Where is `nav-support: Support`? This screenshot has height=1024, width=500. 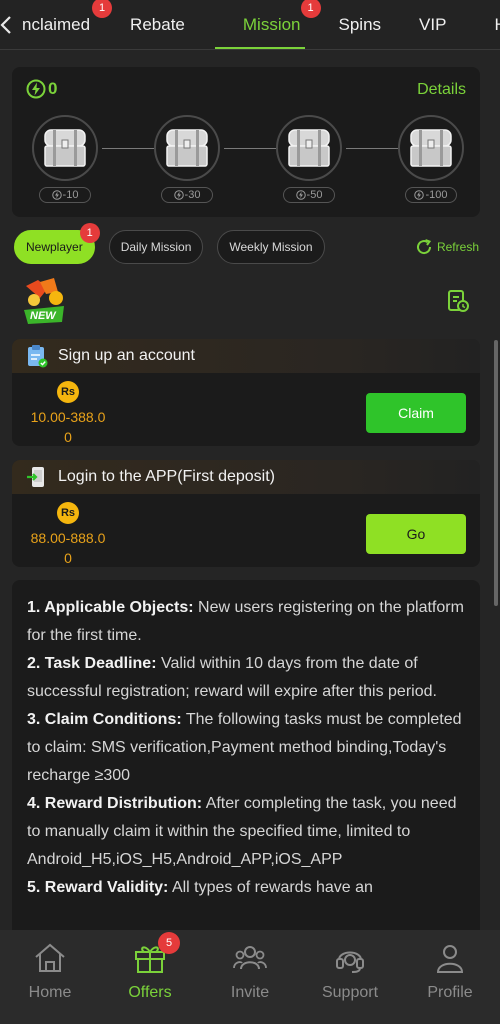
nav-support: Support is located at coordinates (350, 977).